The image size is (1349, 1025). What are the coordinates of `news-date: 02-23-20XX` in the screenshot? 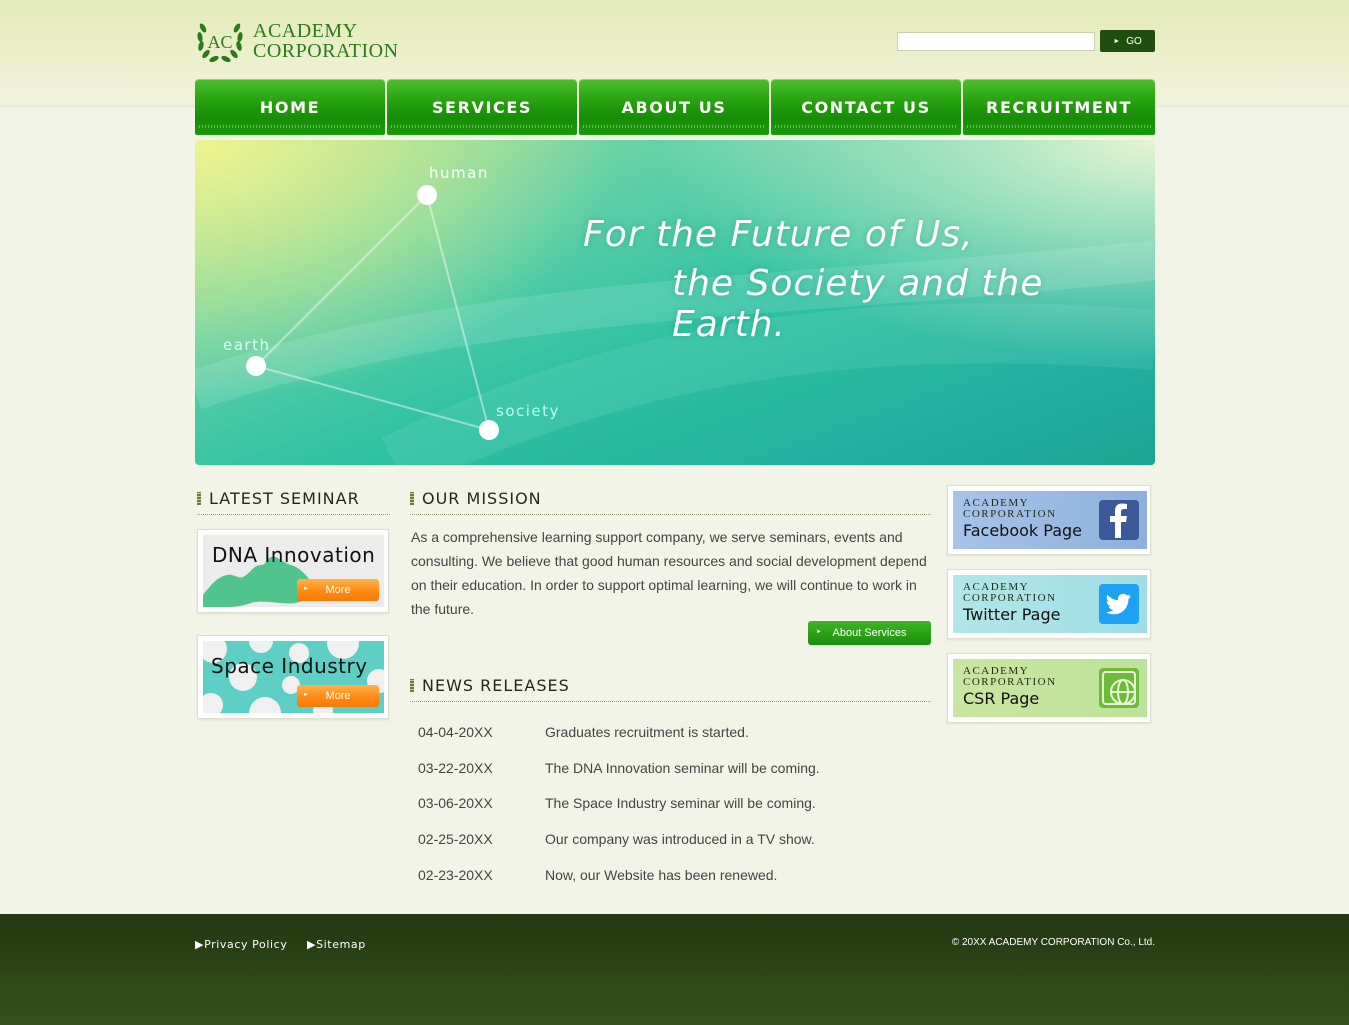 It's located at (455, 875).